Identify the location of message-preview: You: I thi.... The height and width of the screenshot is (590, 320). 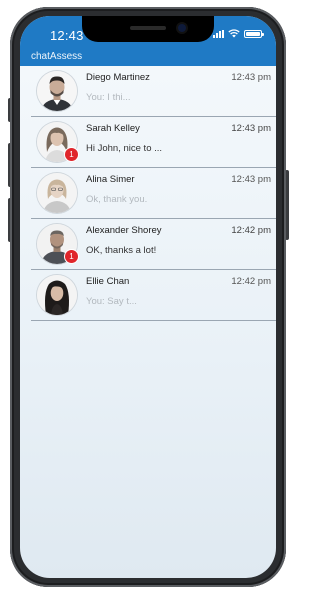
(108, 97).